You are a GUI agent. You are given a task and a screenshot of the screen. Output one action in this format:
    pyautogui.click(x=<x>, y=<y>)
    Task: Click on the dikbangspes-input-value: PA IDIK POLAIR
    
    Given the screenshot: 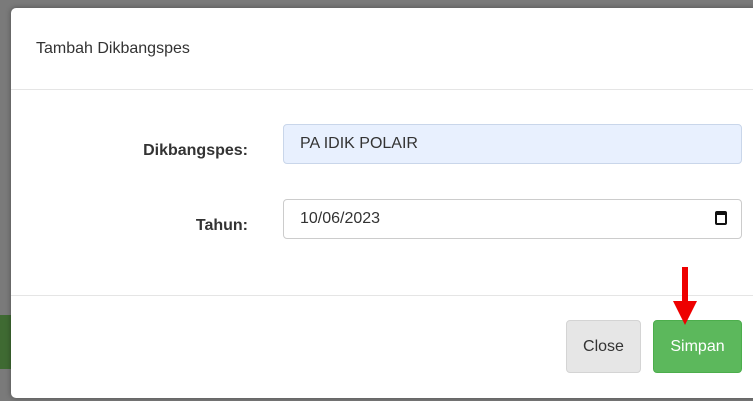 What is the action you would take?
    pyautogui.click(x=359, y=143)
    